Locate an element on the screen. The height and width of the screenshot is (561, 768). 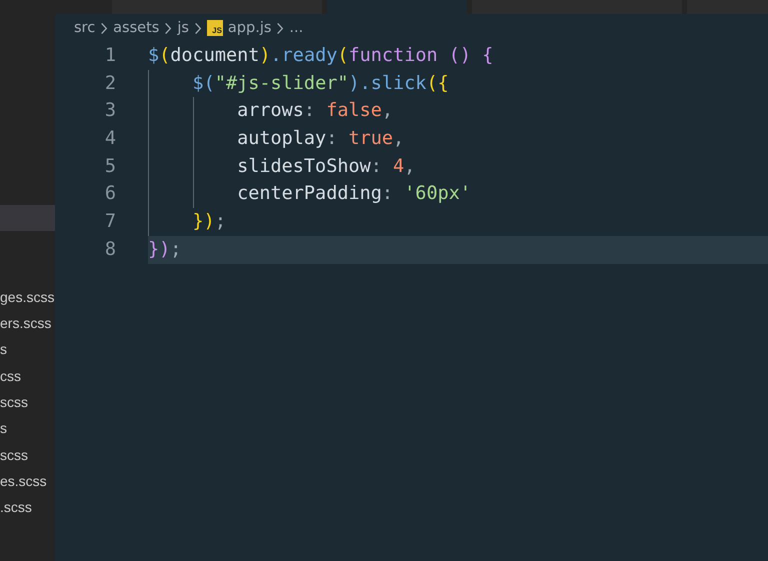
file-item: es.scss is located at coordinates (27, 481).